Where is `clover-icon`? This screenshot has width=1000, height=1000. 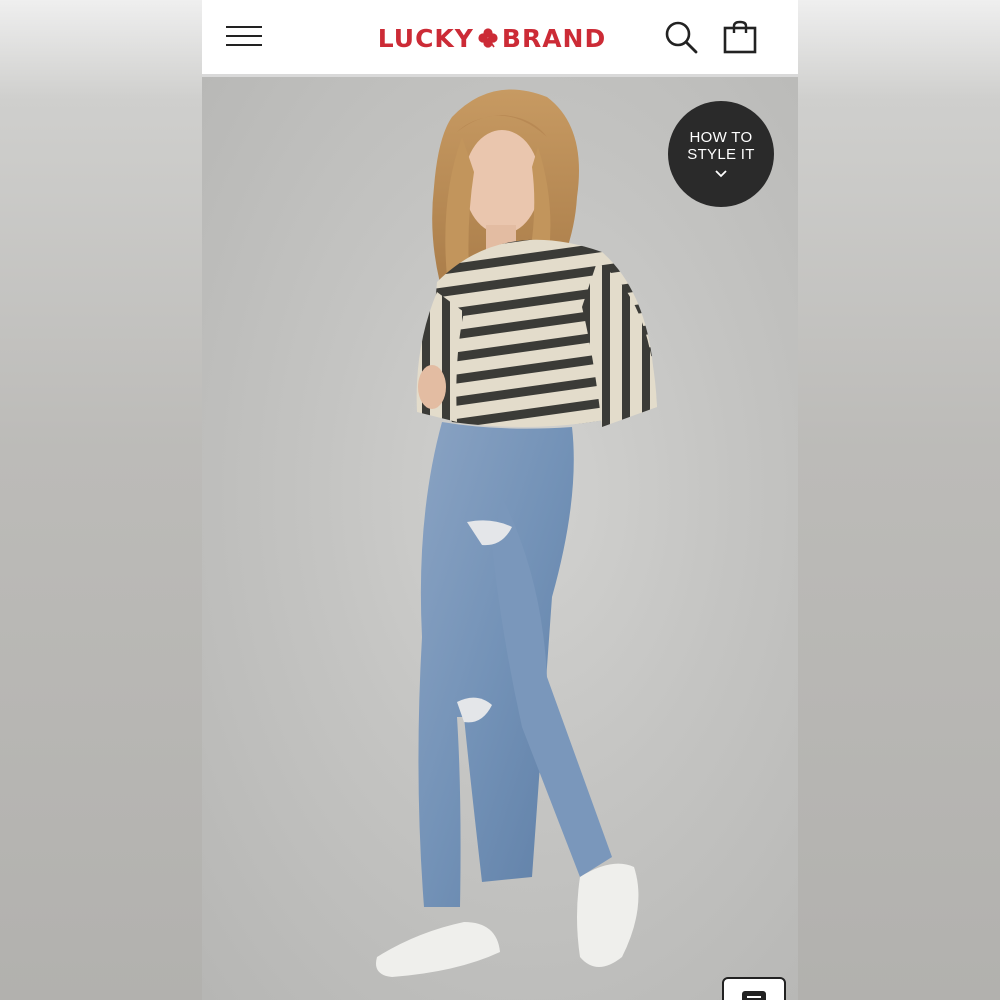 clover-icon is located at coordinates (488, 38).